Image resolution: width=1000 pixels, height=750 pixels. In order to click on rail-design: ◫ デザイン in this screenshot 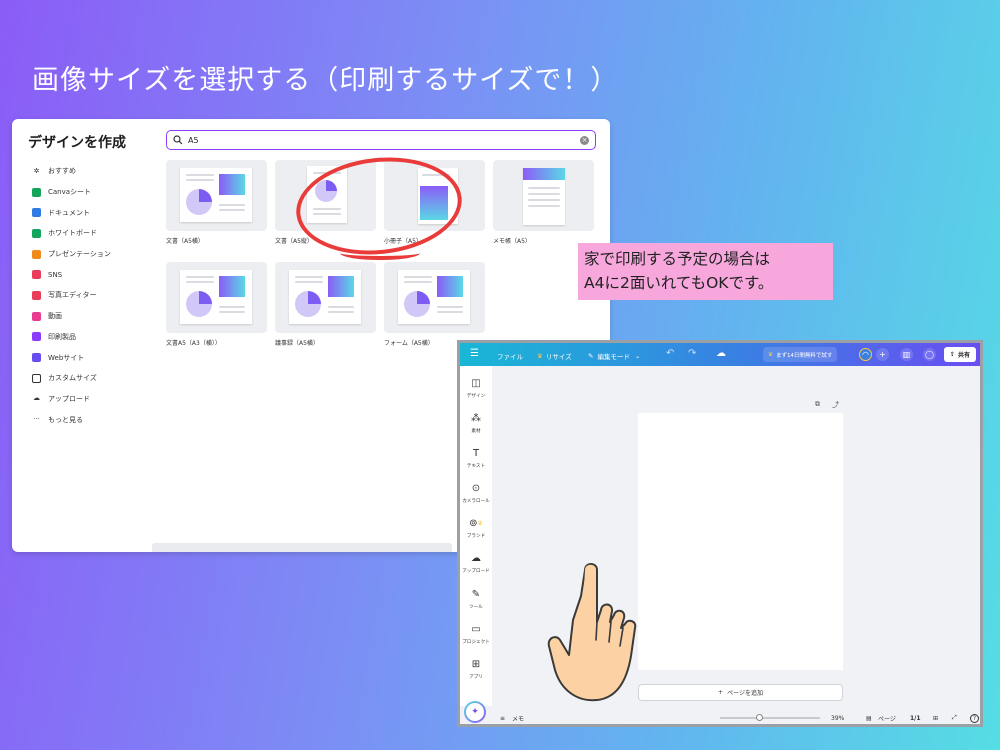, I will do `click(476, 388)`.